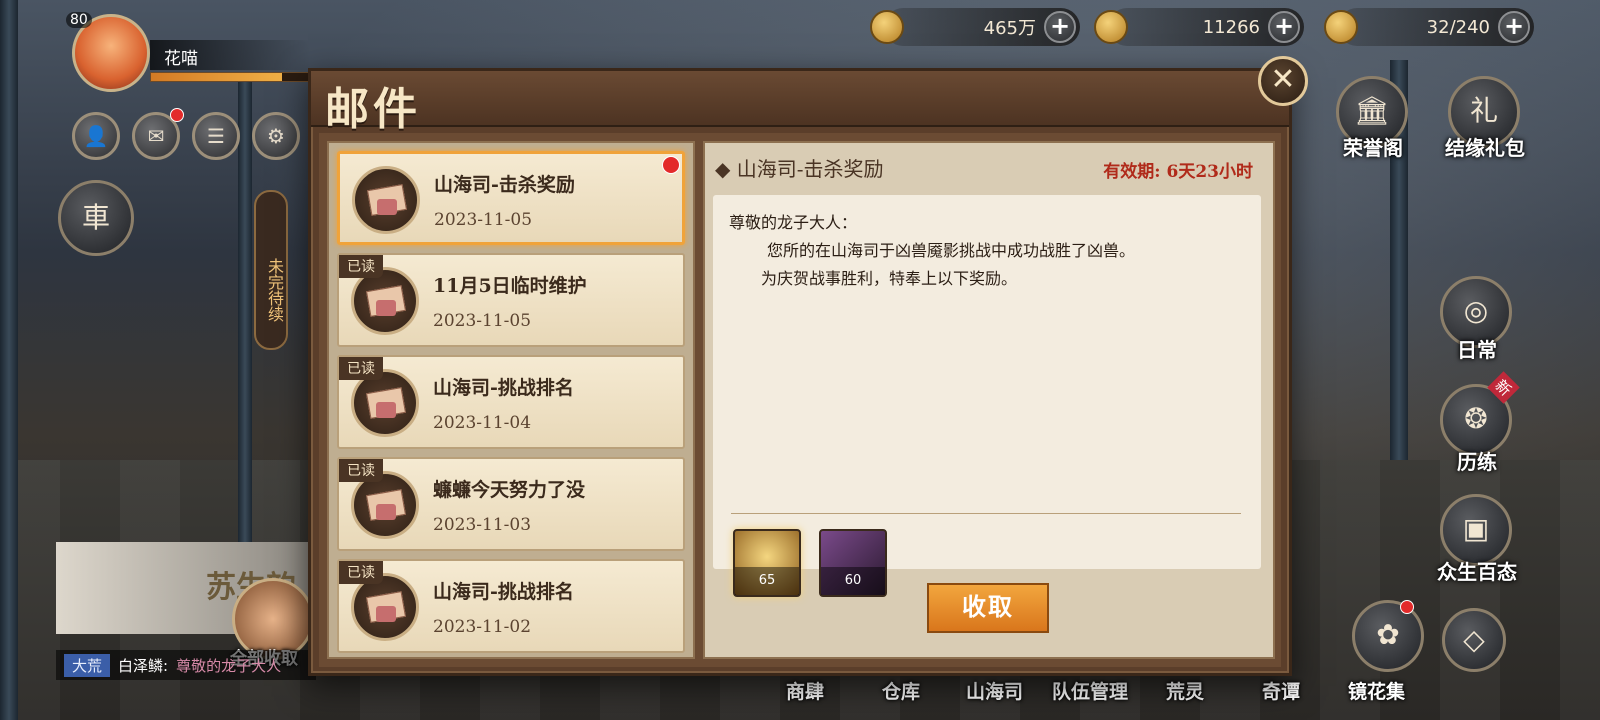 The height and width of the screenshot is (720, 1600). What do you see at coordinates (853, 563) in the screenshot?
I see `reward-gauntlet-icon: 60` at bounding box center [853, 563].